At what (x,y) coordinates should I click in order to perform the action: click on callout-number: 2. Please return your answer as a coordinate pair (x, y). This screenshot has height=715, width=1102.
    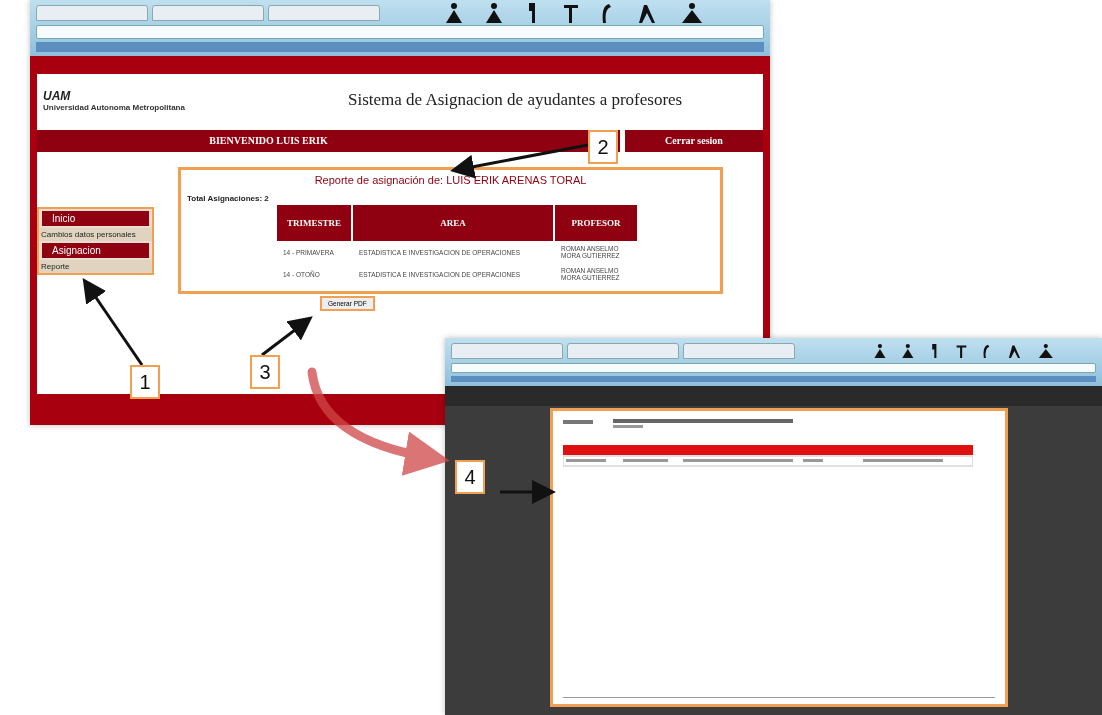
    Looking at the image, I should click on (603, 147).